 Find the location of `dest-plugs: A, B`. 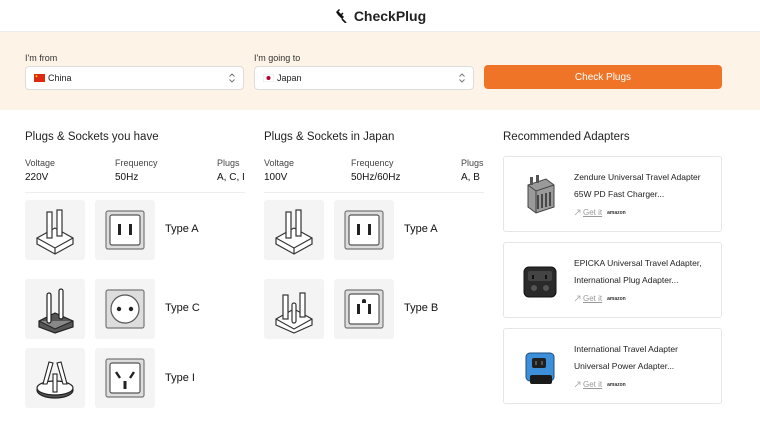

dest-plugs: A, B is located at coordinates (470, 177).